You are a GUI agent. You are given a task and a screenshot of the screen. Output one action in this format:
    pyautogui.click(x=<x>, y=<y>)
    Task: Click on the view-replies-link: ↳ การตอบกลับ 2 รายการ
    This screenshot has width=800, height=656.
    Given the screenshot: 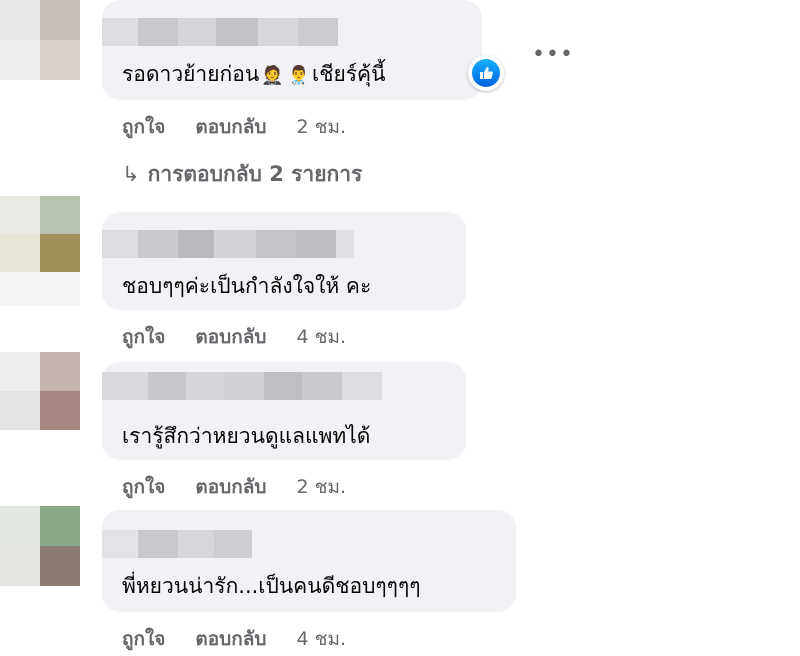 What is the action you would take?
    pyautogui.click(x=242, y=174)
    